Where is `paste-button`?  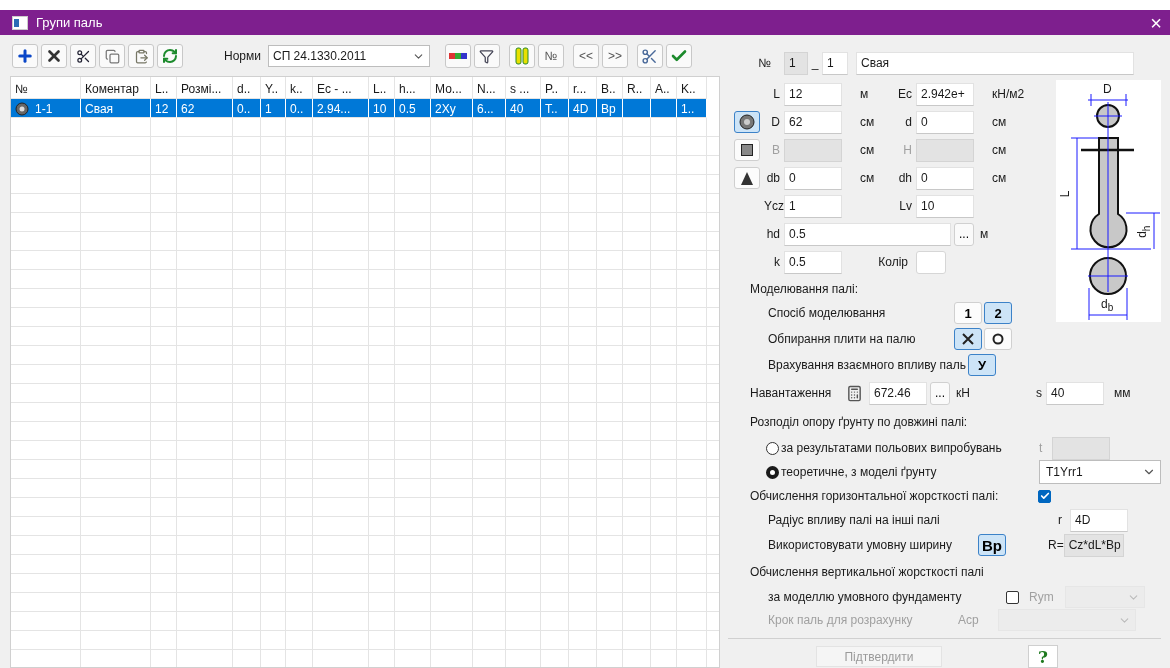 paste-button is located at coordinates (141, 56).